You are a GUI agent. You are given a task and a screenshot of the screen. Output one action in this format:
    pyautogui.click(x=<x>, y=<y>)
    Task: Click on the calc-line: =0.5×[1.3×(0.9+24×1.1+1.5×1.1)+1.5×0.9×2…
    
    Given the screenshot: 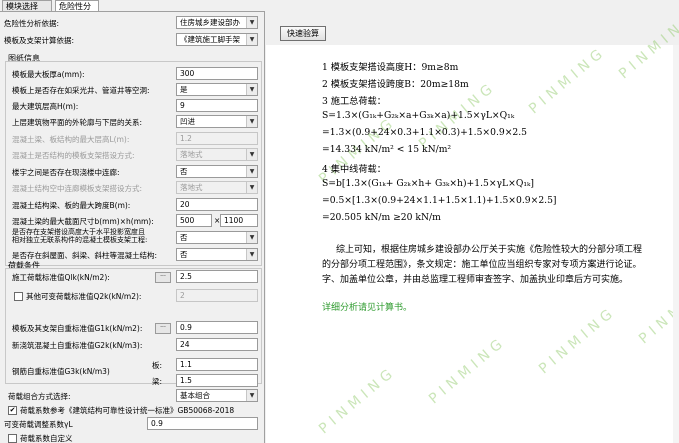 What is the action you would take?
    pyautogui.click(x=439, y=200)
    